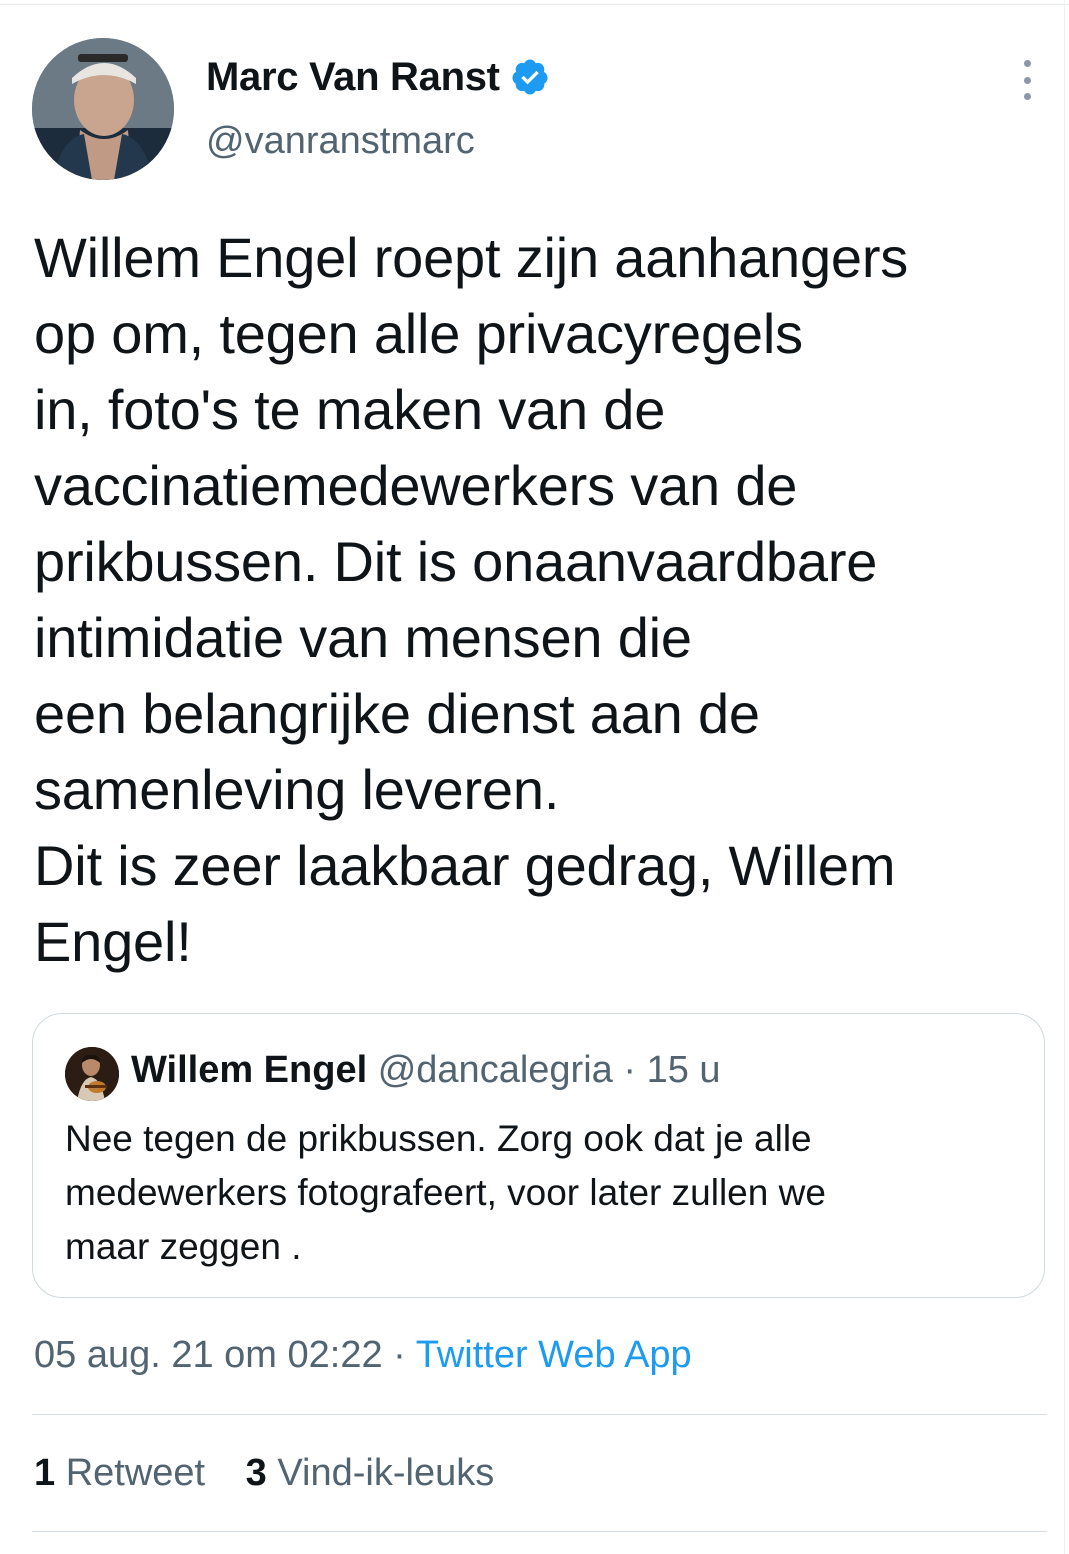 The image size is (1069, 1554). What do you see at coordinates (249, 1070) in the screenshot?
I see `quoted-author-name: Willem Engel` at bounding box center [249, 1070].